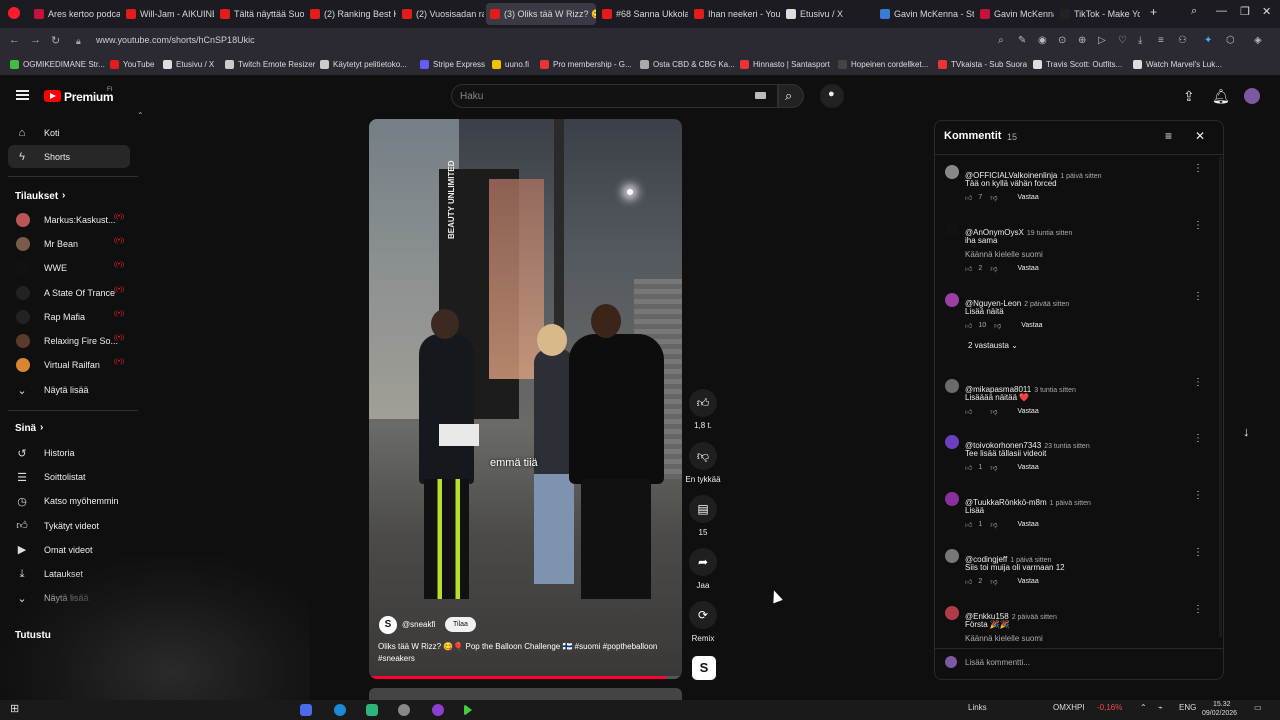  Describe the element at coordinates (188, 64) in the screenshot. I see `bookmark-item: Etusivu / X` at that location.